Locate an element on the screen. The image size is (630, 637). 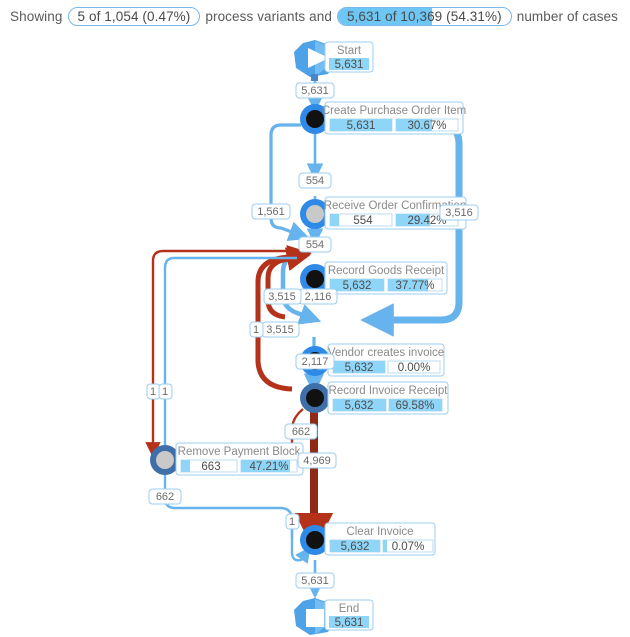
edge-label-start-to-create-po: 5,631 is located at coordinates (315, 90).